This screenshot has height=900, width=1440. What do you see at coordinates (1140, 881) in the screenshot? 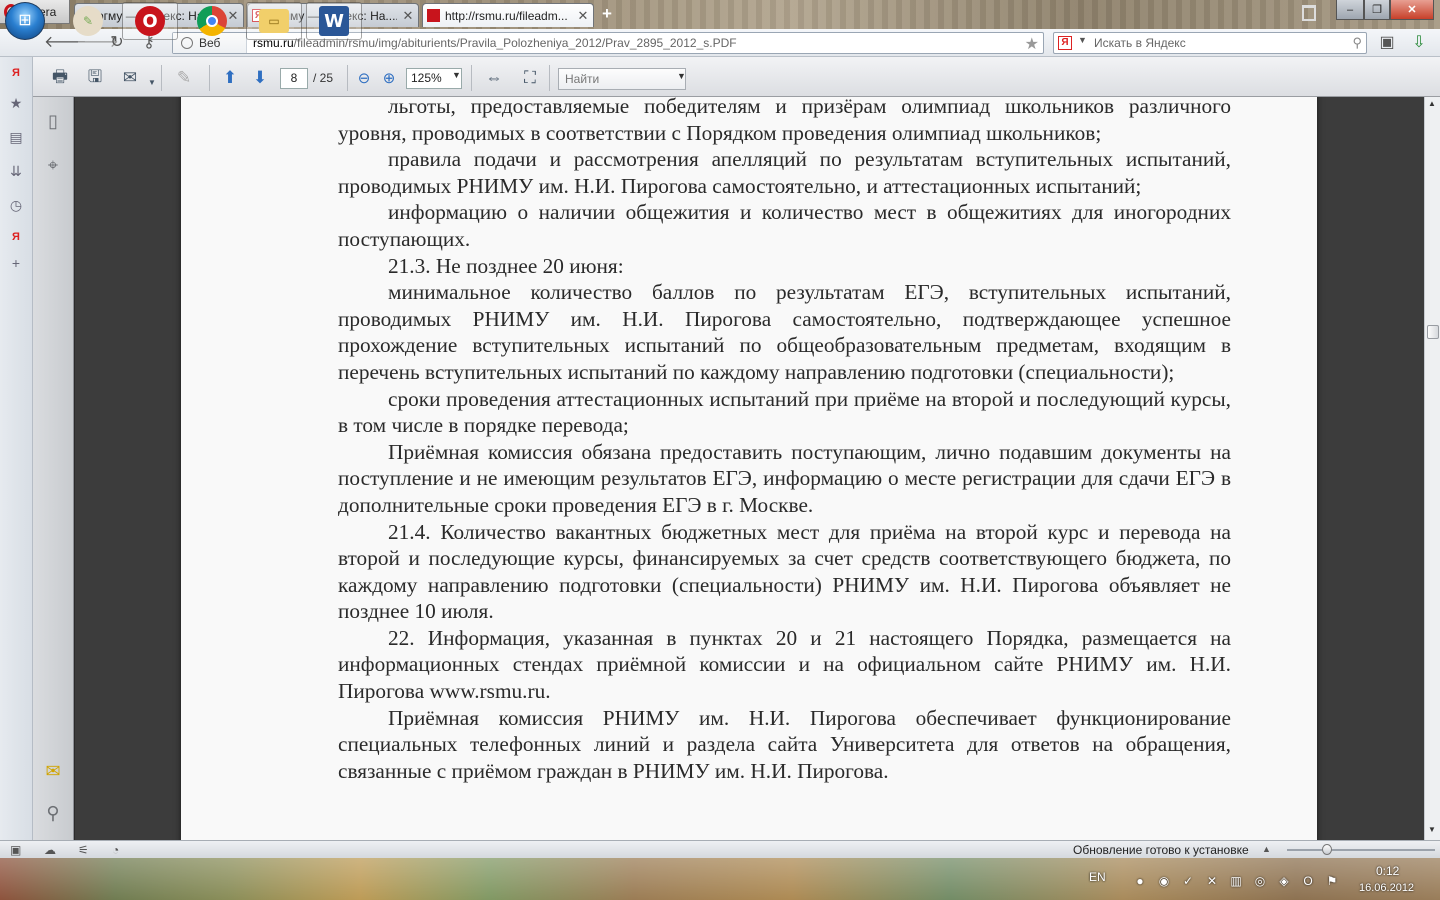
I see `tray-app-icon: ●` at bounding box center [1140, 881].